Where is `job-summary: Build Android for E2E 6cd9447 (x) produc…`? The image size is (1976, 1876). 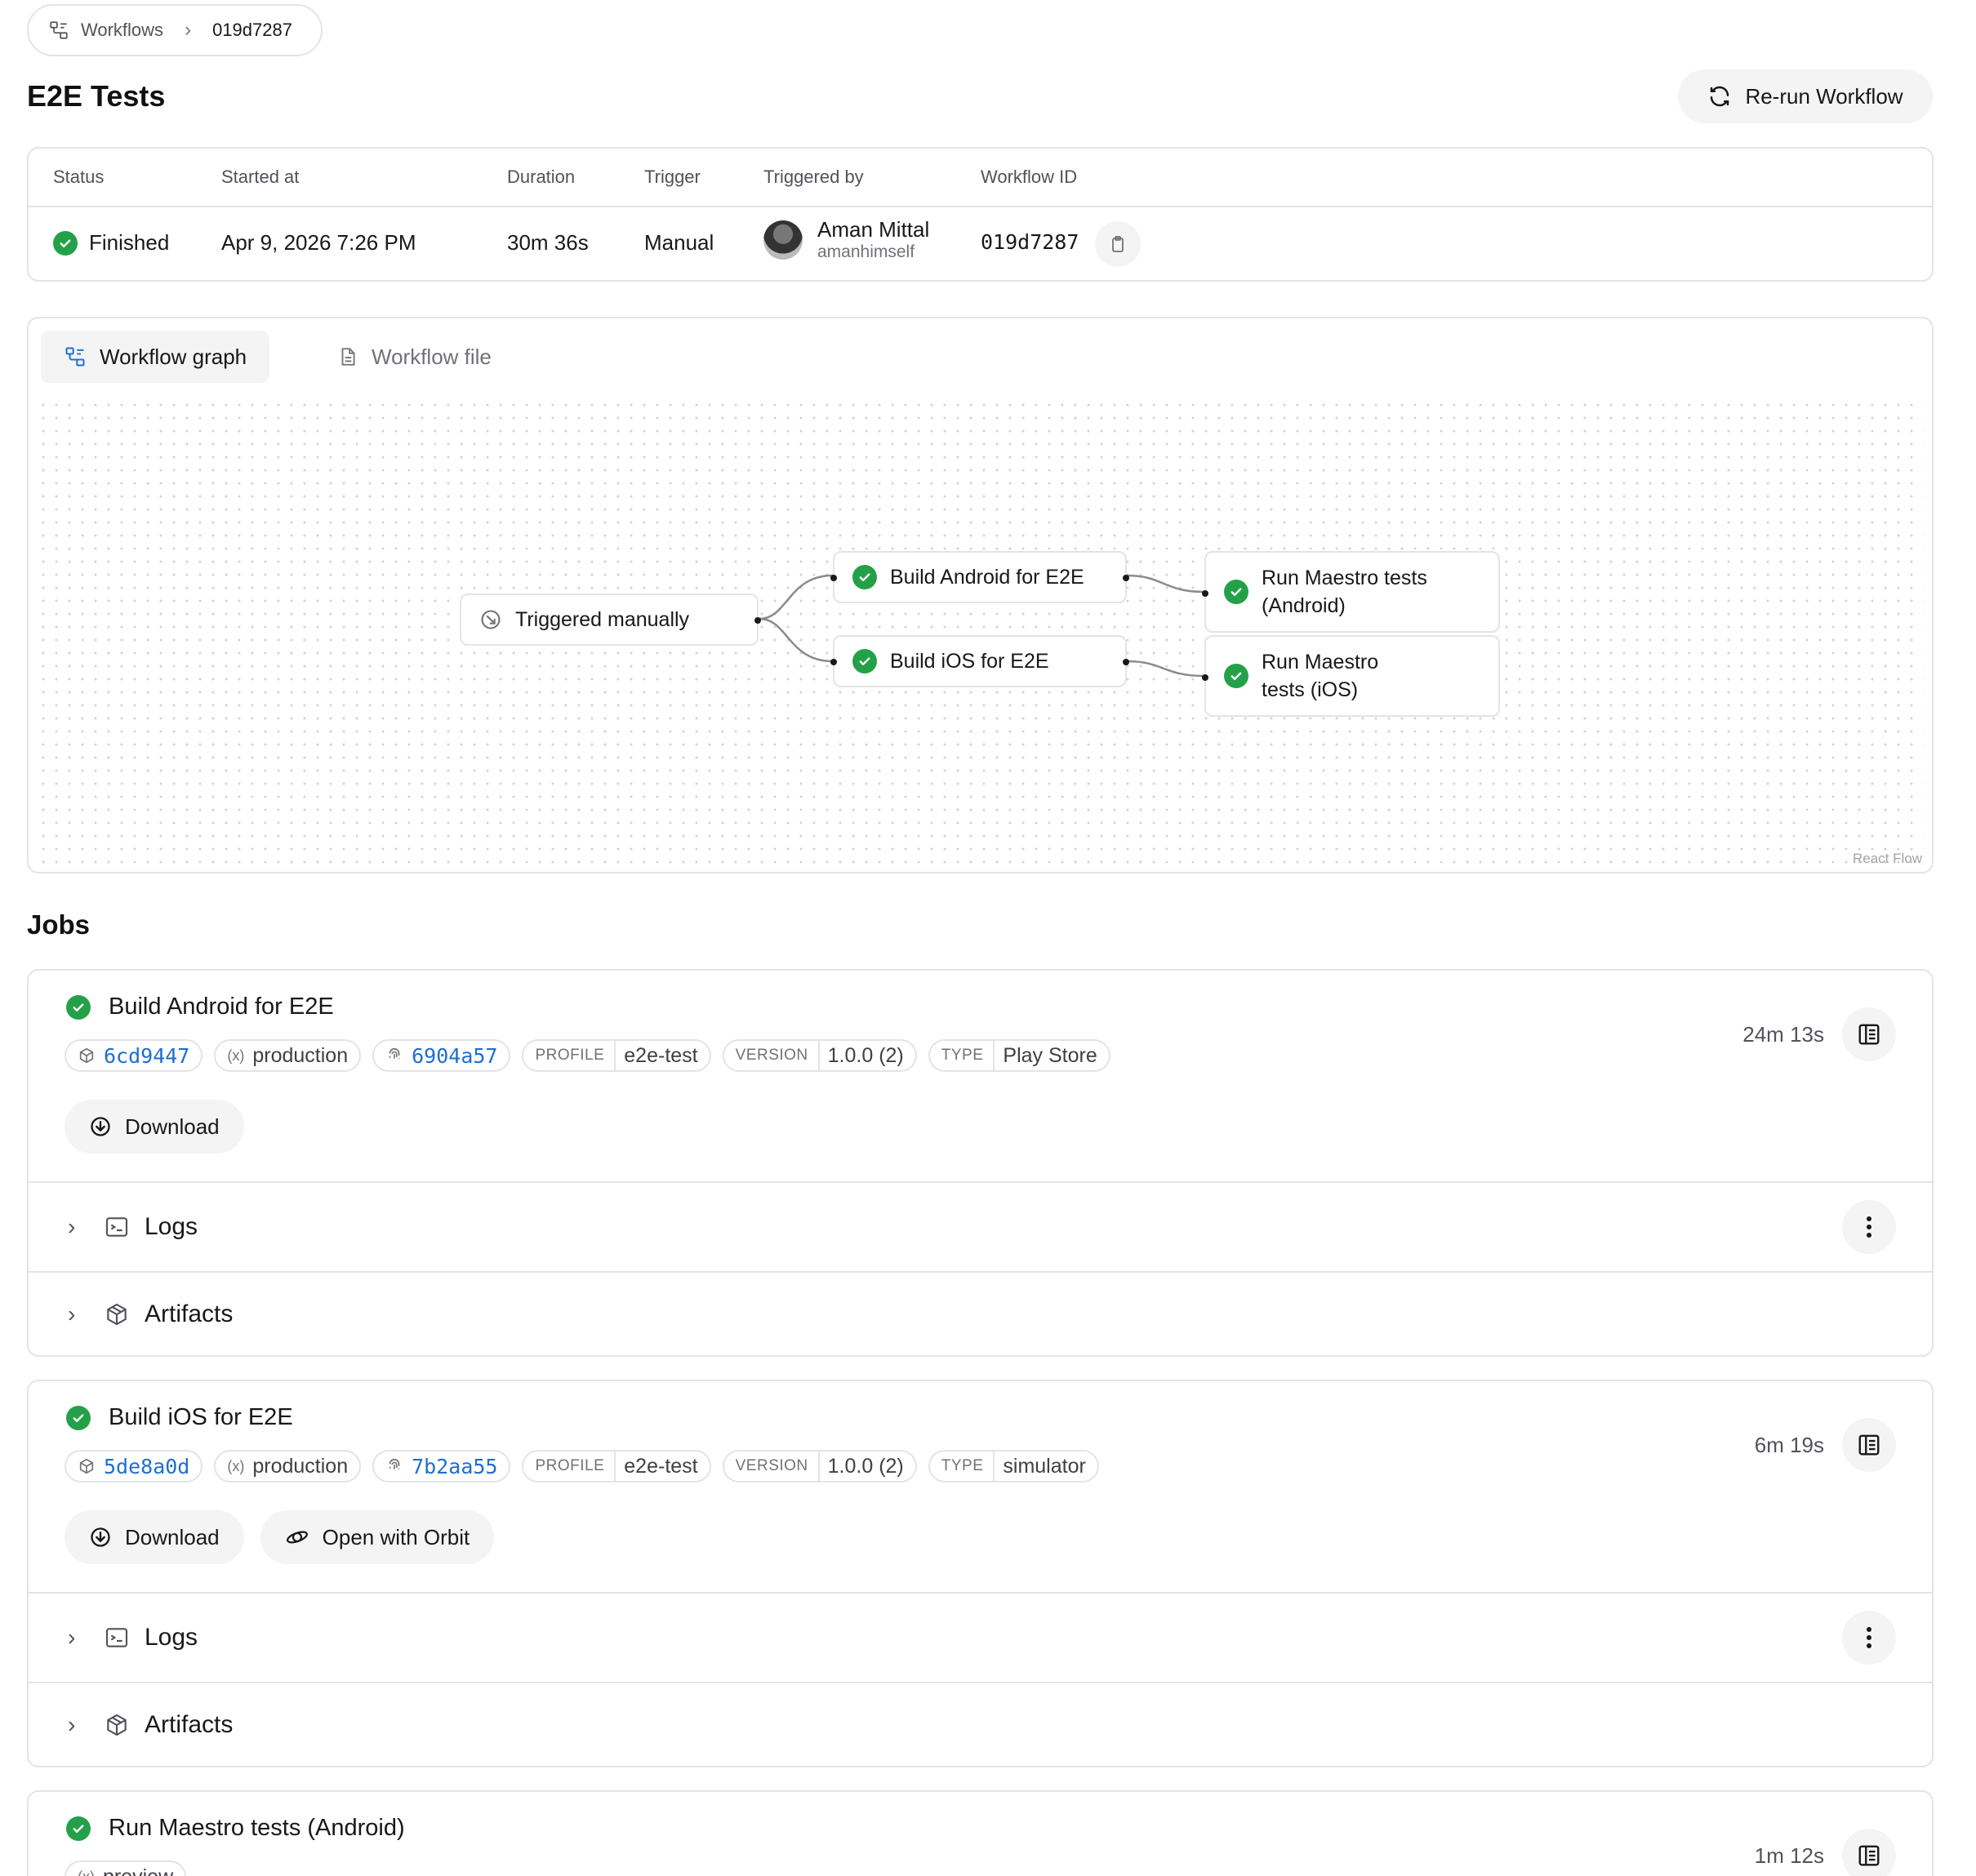
job-summary: Build Android for E2E 6cd9447 (x) produc… is located at coordinates (980, 1076).